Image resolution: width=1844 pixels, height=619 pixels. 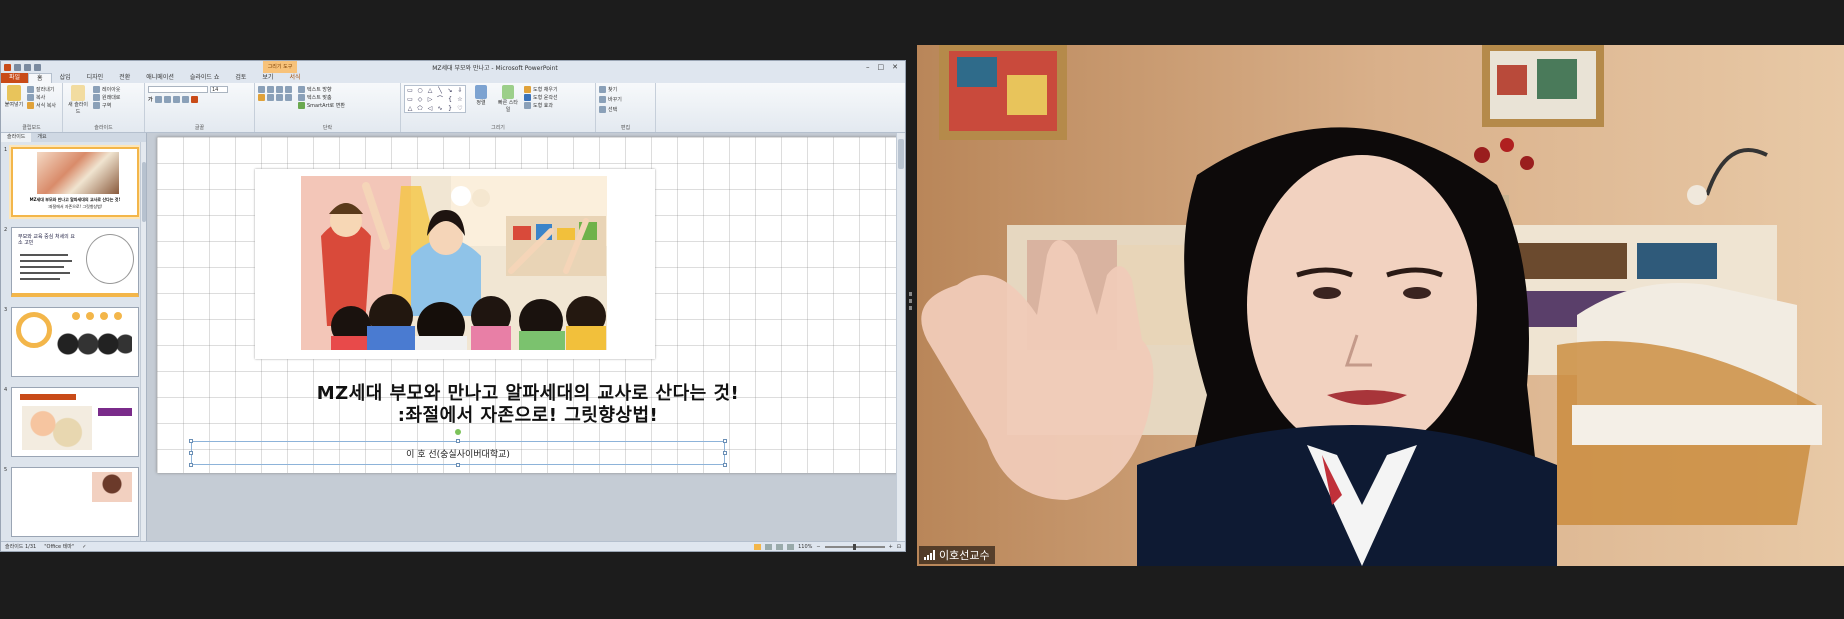 I want to click on underline-icon, so click(x=167, y=99).